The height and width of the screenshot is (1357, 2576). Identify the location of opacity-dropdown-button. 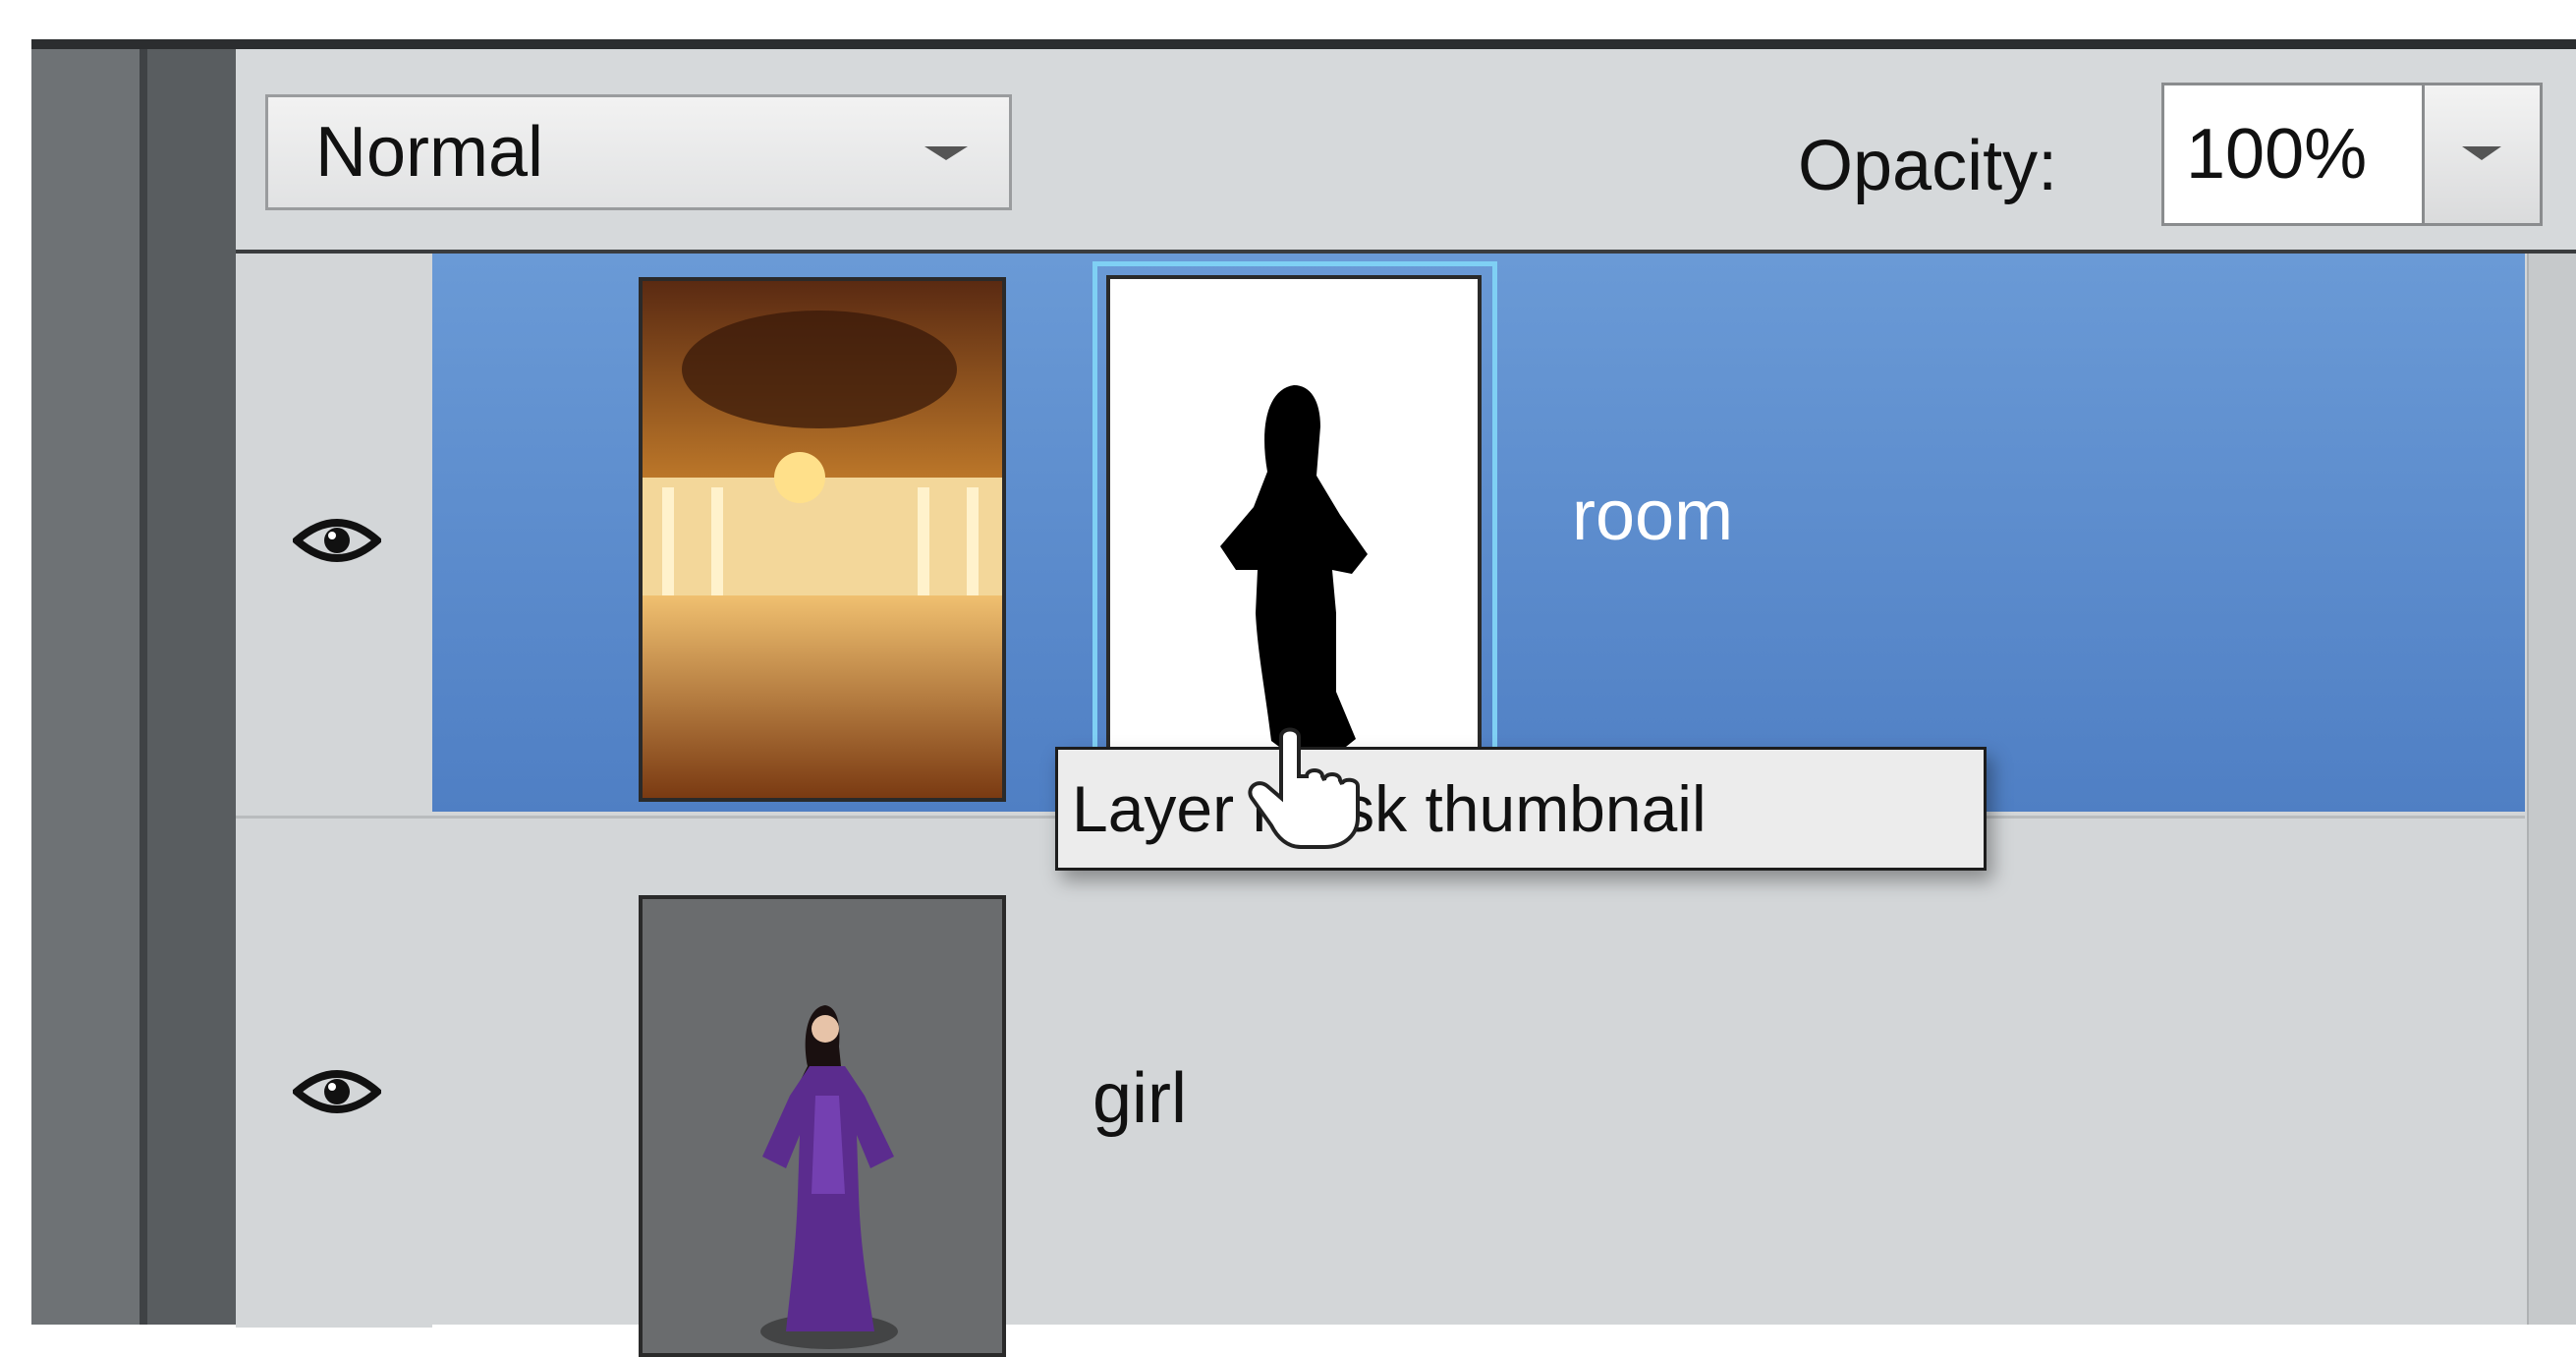
(2484, 154).